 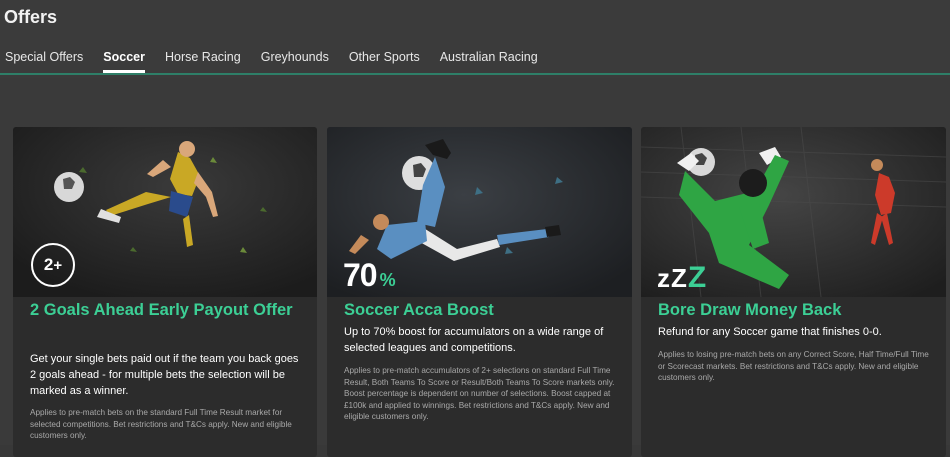 I want to click on tab-other-sports: Other Sports, so click(x=384, y=60).